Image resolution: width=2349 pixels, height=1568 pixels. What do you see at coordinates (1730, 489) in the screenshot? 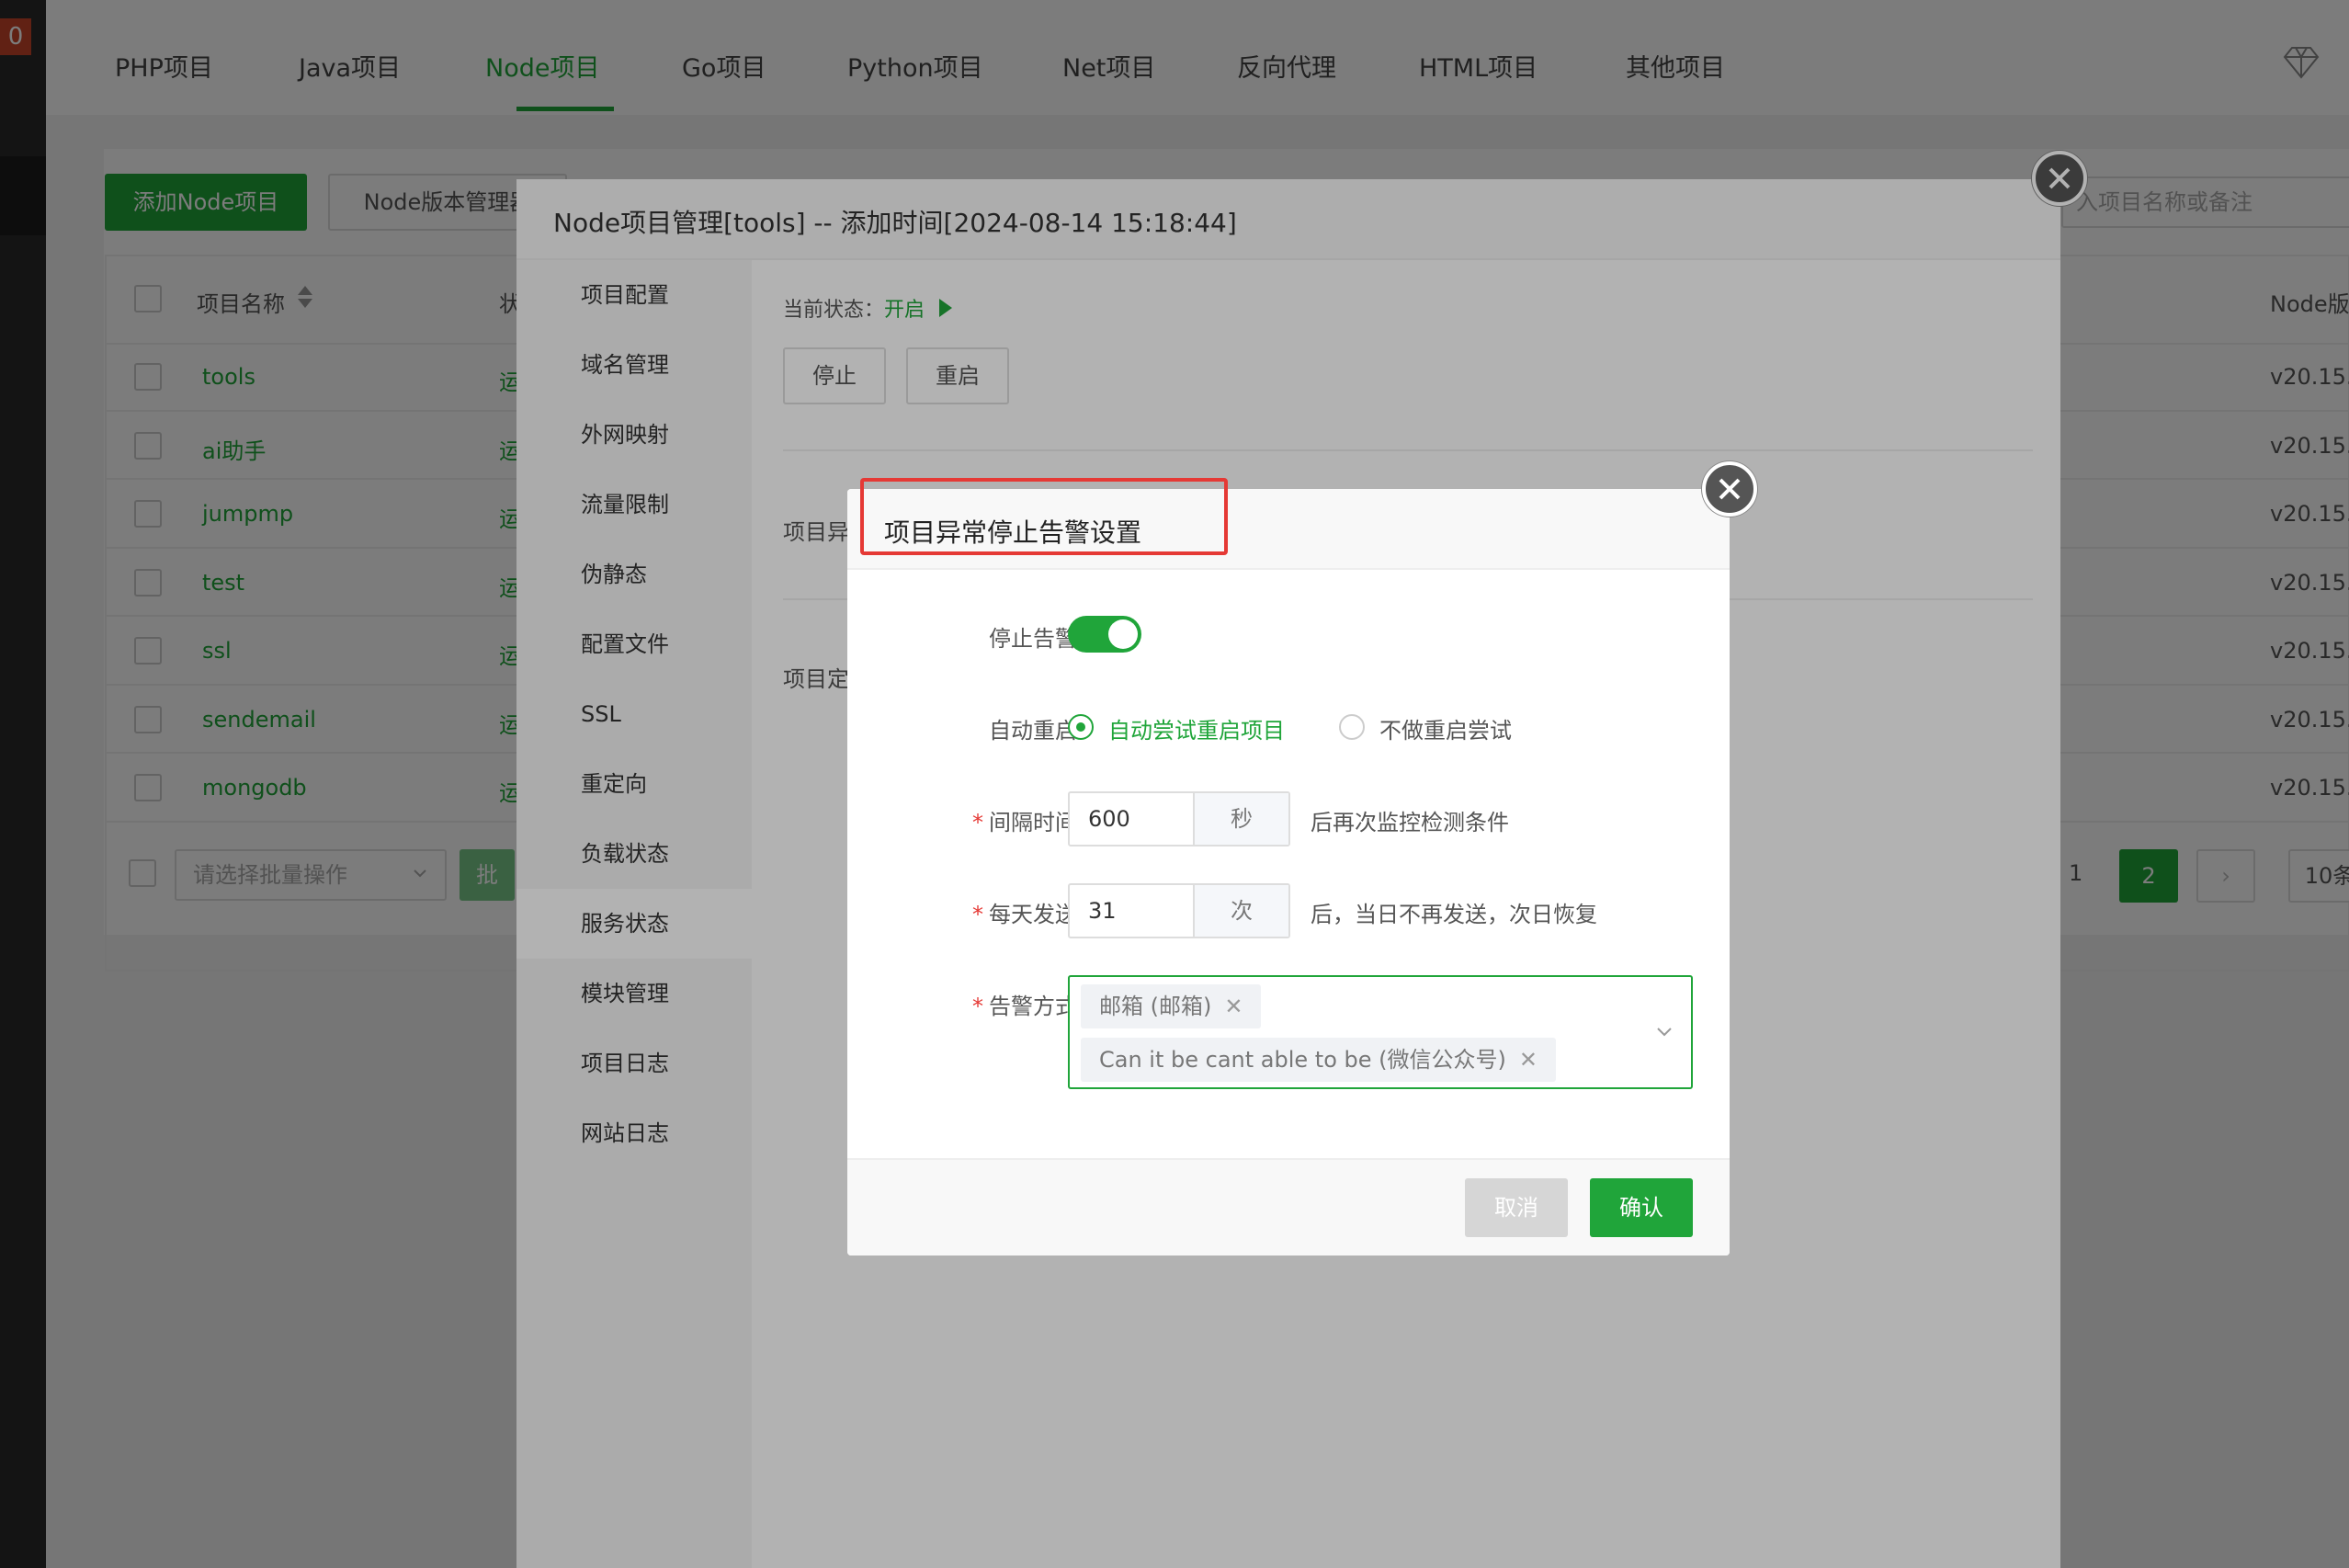
I see `dialog-close-icon` at bounding box center [1730, 489].